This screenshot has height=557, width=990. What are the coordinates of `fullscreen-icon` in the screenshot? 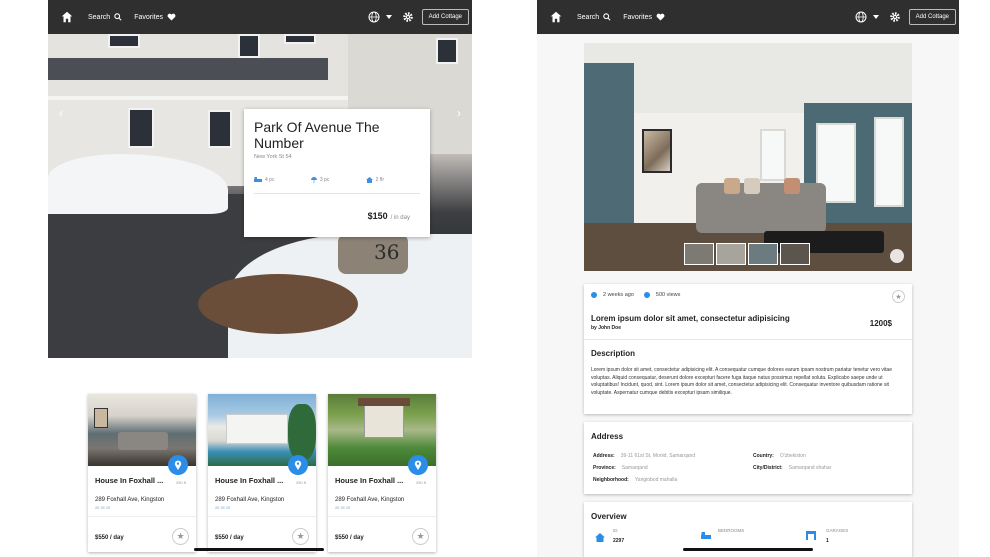 It's located at (897, 256).